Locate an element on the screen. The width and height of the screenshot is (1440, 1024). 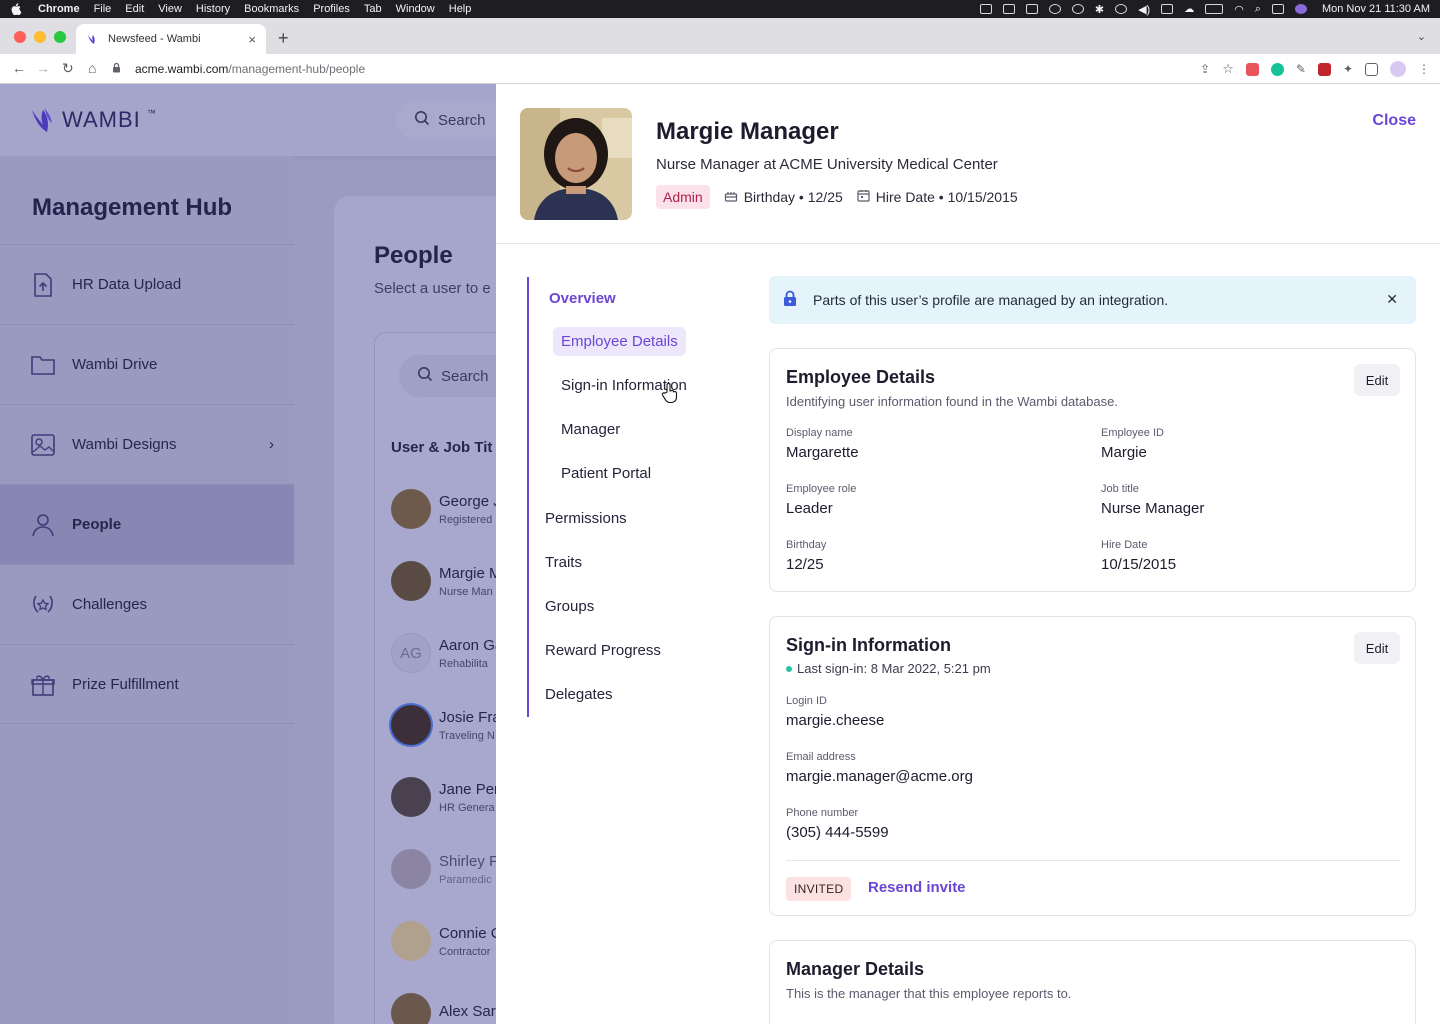
close-icon: ✕ is located at coordinates (1392, 299).